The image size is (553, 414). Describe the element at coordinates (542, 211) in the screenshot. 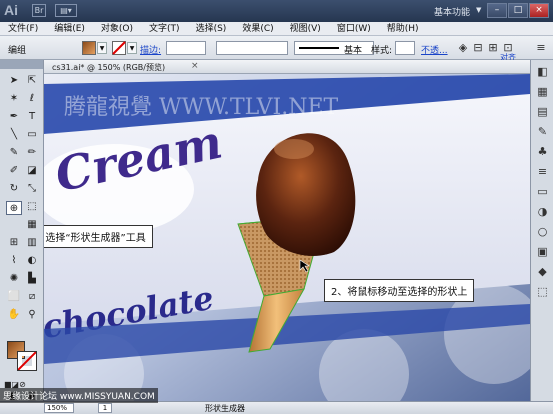

I see `transparency-panel-icon: ◑` at that location.